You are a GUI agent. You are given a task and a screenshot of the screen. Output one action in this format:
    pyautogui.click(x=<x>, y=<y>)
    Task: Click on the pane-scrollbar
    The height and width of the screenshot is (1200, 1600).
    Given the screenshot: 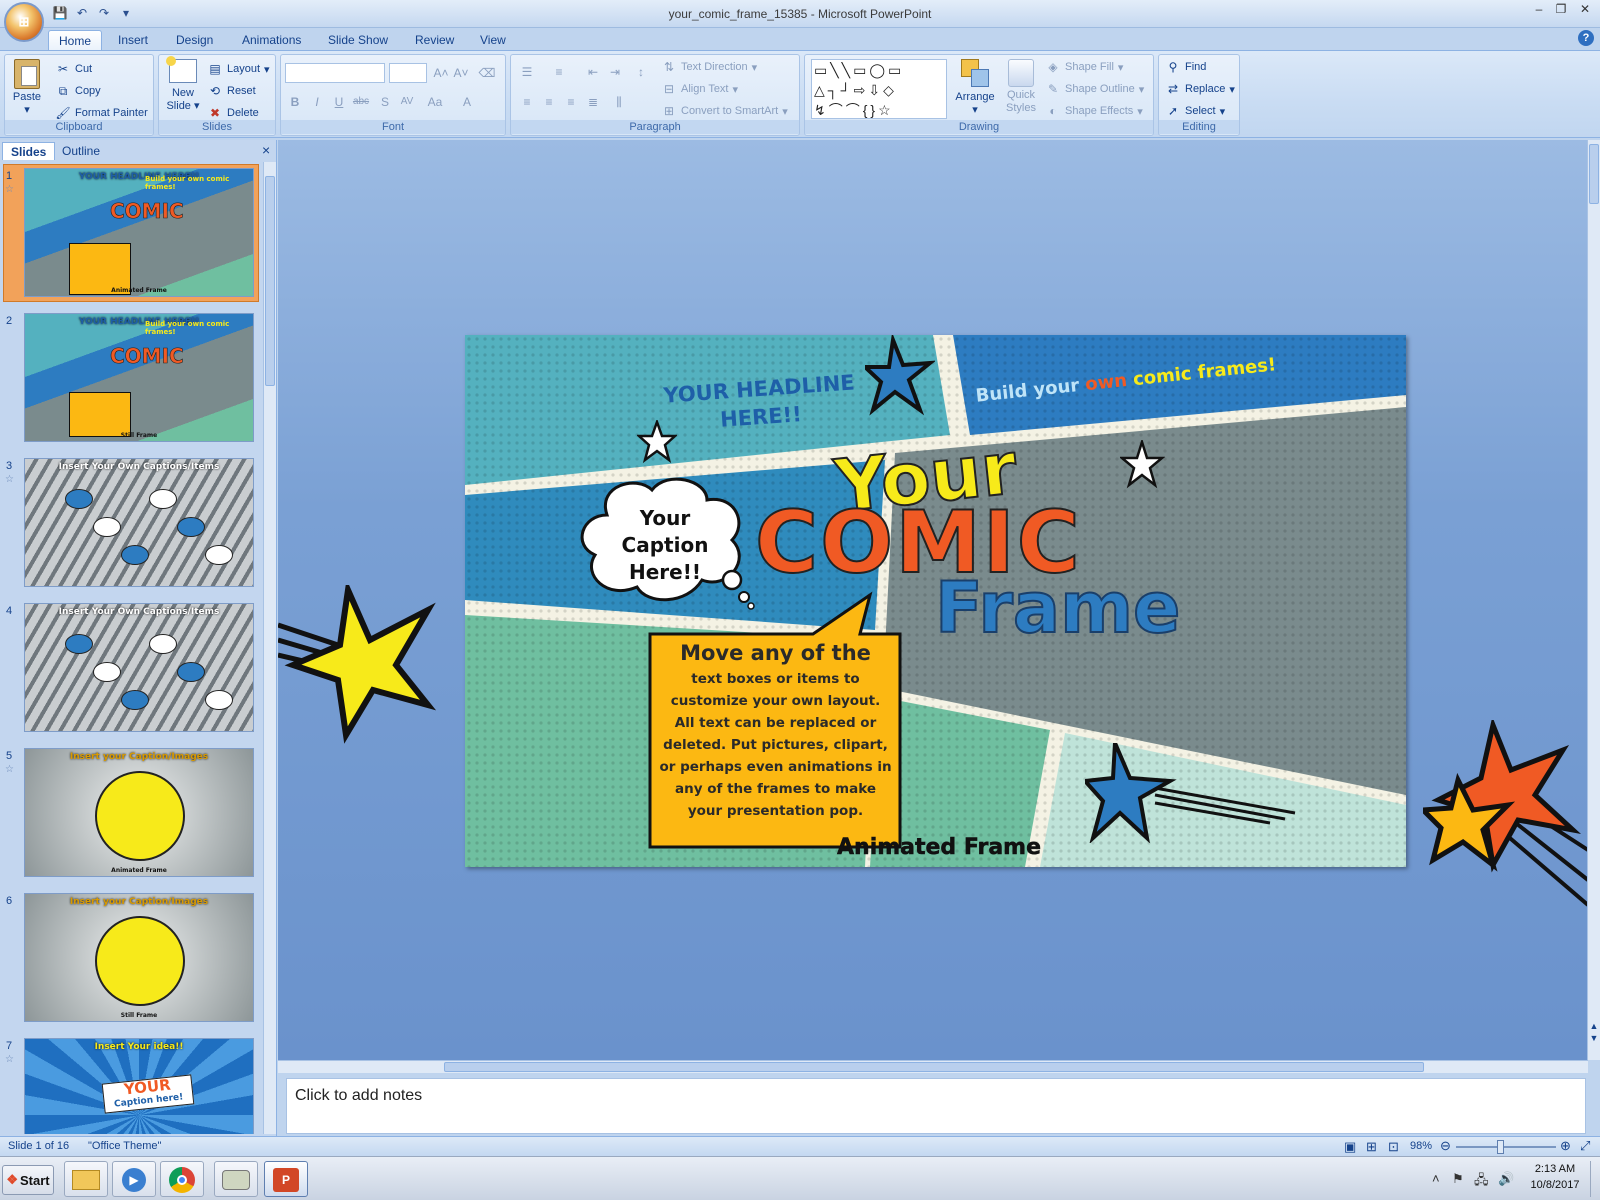 What is the action you would take?
    pyautogui.click(x=269, y=648)
    